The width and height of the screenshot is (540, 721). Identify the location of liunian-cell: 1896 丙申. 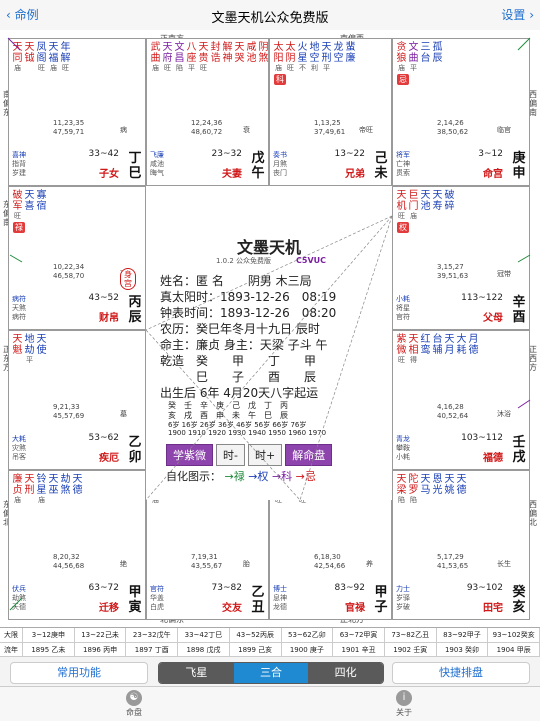
(101, 650).